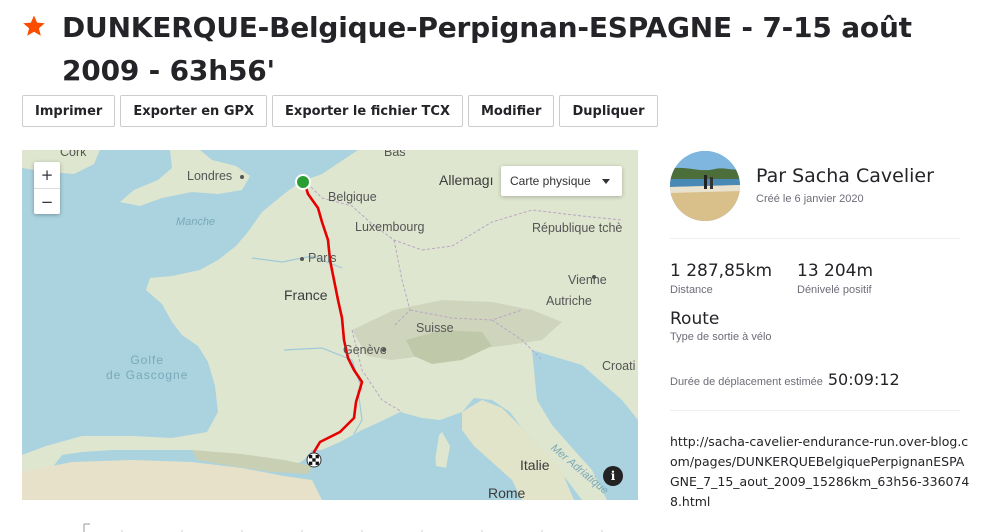 The width and height of the screenshot is (999, 532). I want to click on duration-value: 50:09:12, so click(863, 379).